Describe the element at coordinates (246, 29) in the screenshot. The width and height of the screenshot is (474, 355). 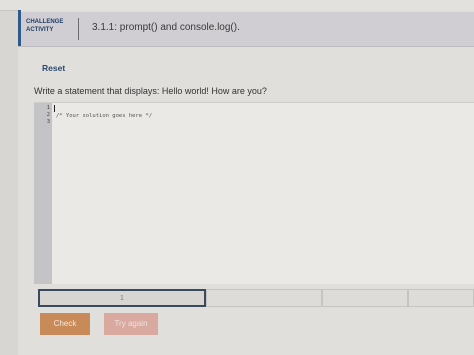
I see `activity-header` at that location.